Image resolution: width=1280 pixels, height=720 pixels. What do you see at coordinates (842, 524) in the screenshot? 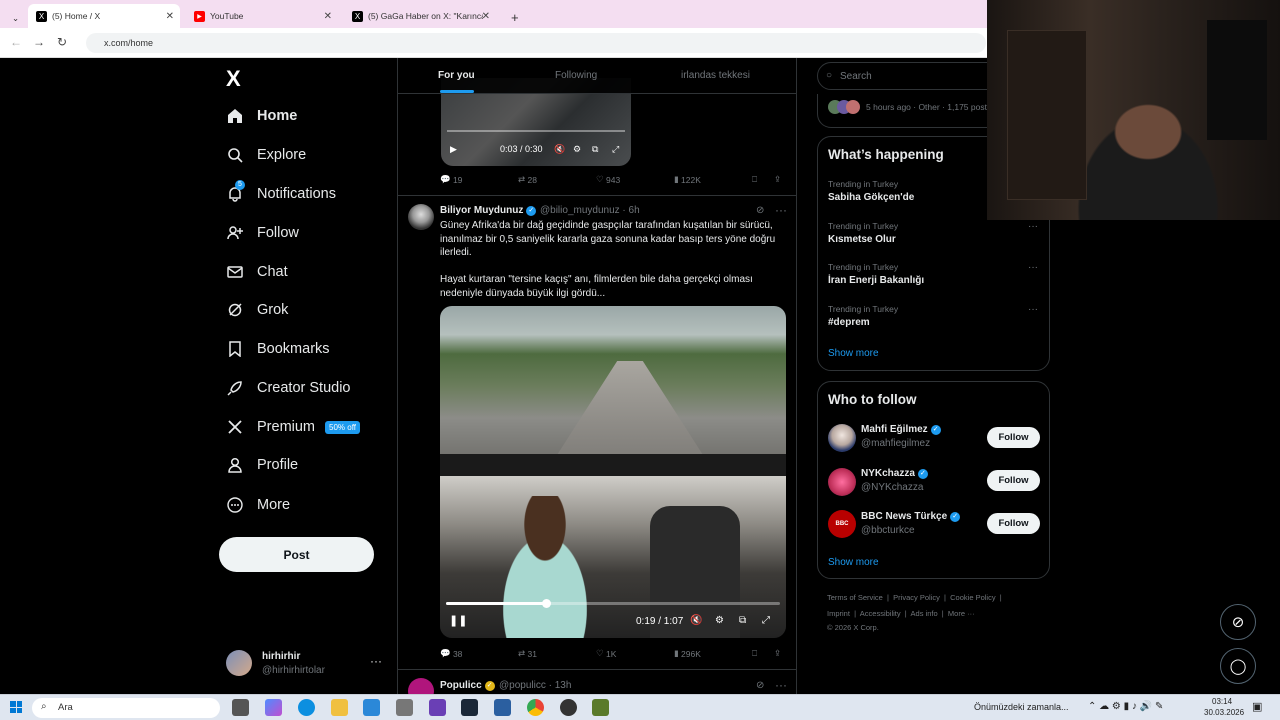
I see `avatar: BBC` at bounding box center [842, 524].